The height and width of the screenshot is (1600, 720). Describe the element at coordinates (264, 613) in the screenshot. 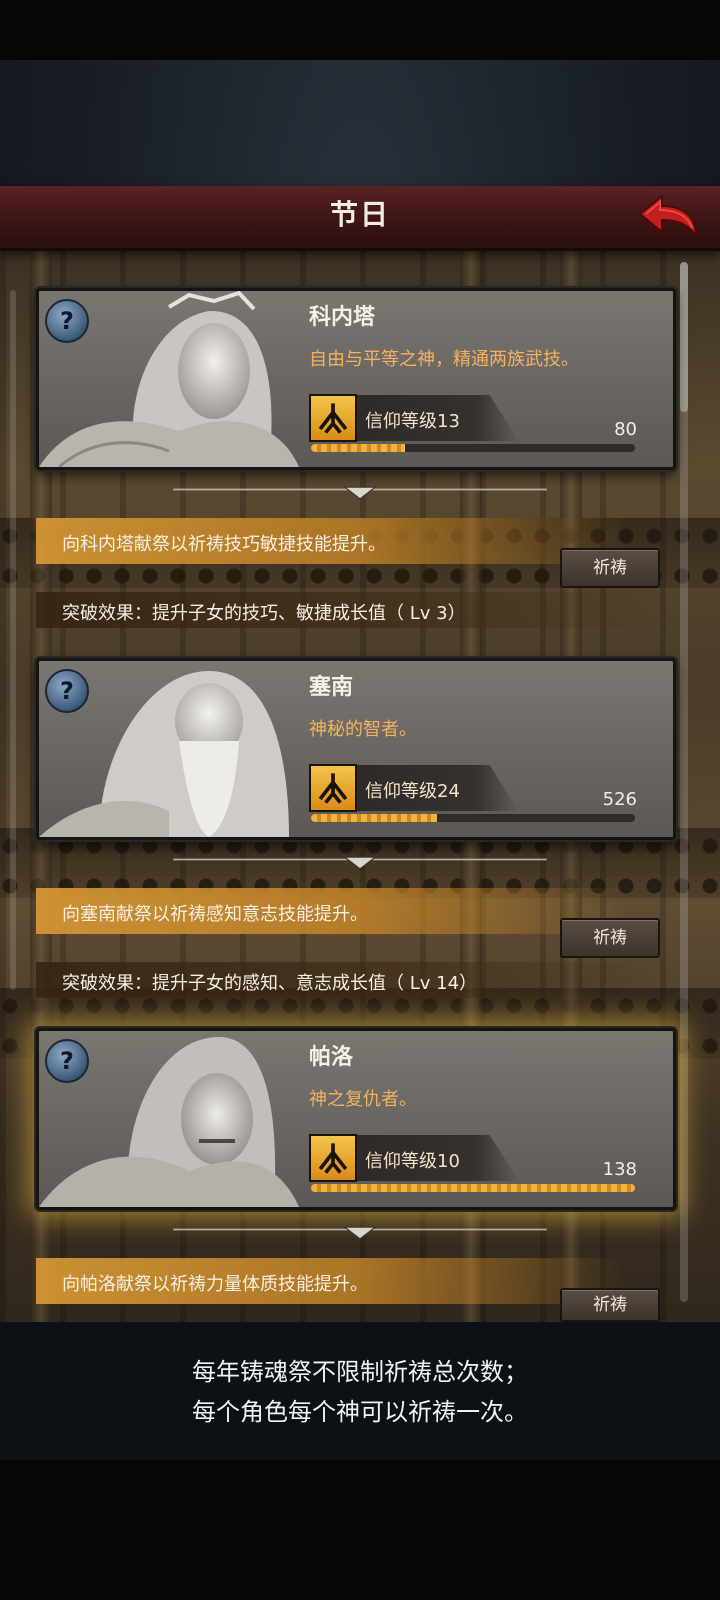

I see `breakthrough-text: 突破效果：提升子女的技巧、敏捷成长值（ Lv 3）` at that location.